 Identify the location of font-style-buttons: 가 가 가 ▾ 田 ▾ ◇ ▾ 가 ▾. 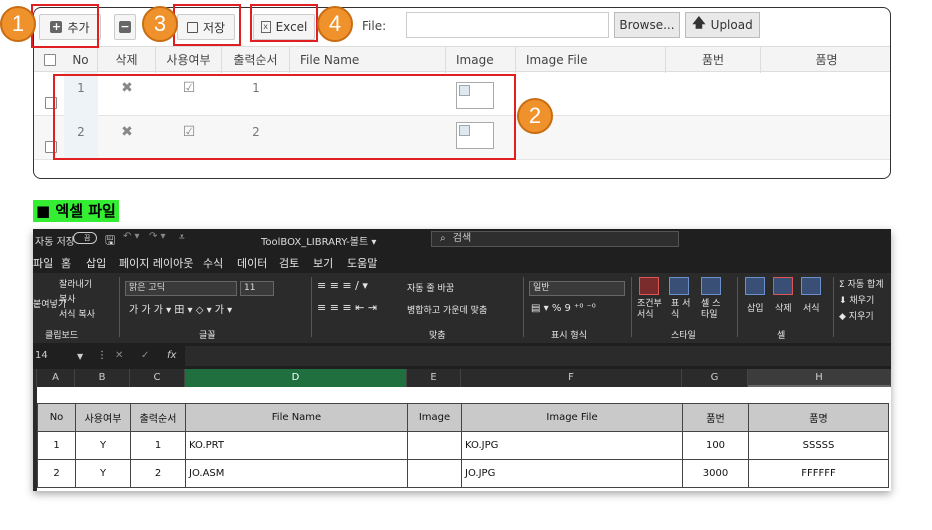
(180, 308).